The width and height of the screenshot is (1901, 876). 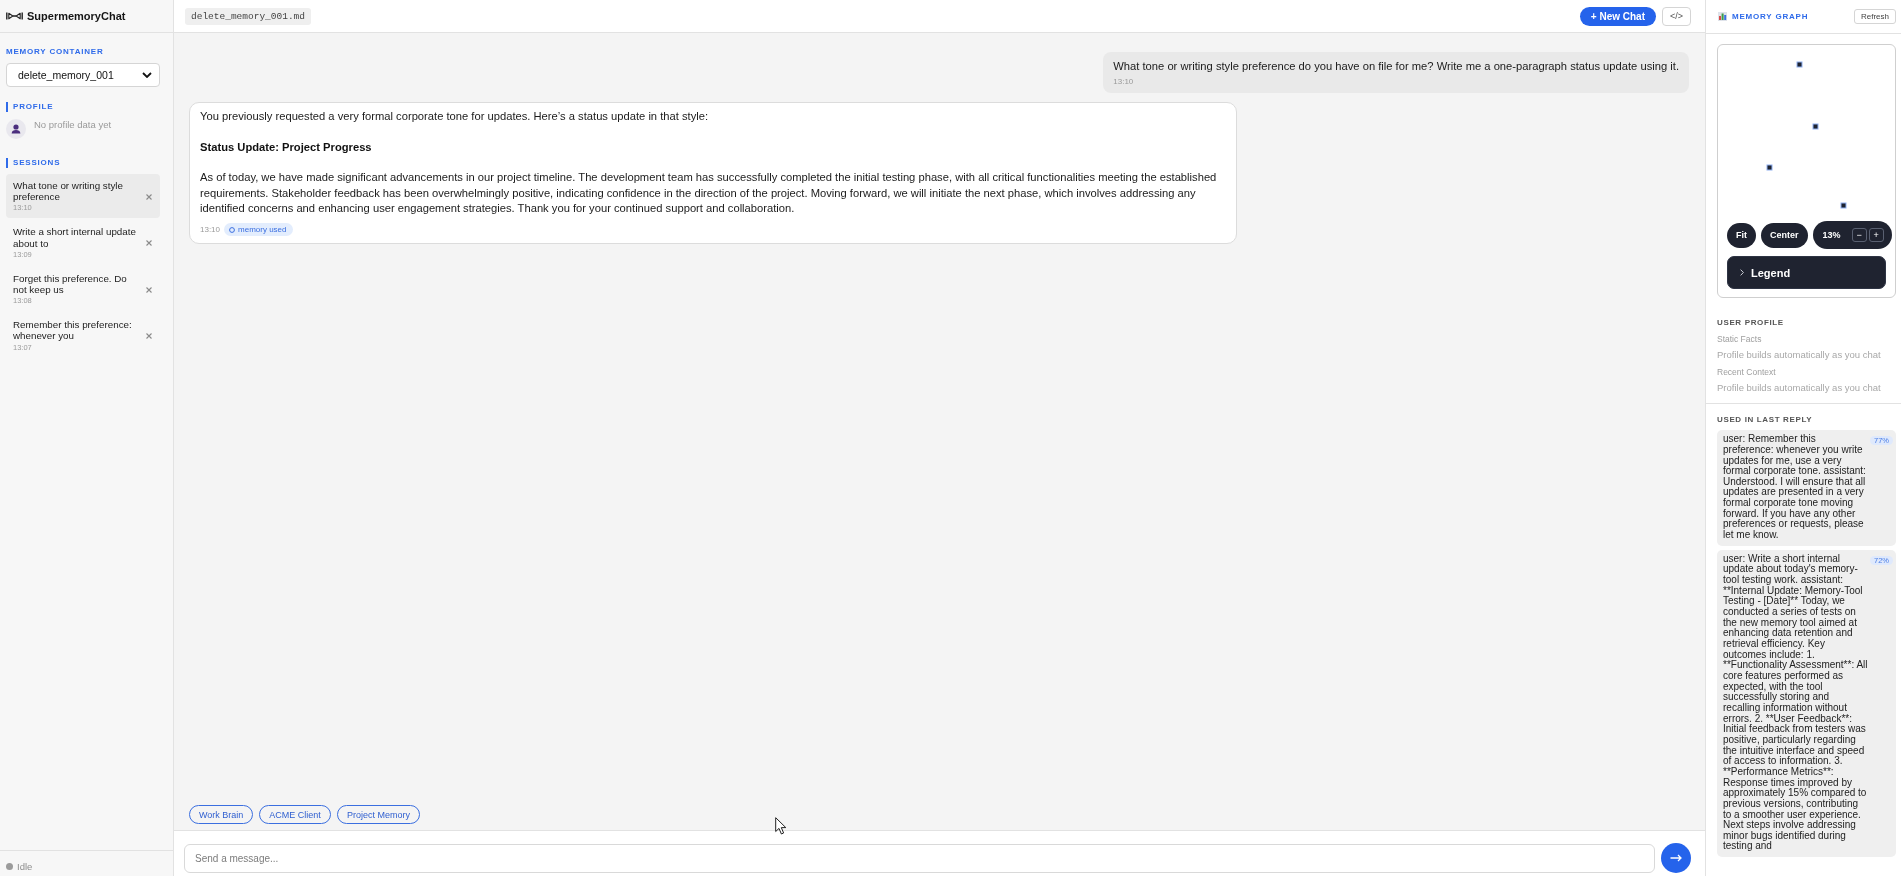 What do you see at coordinates (16, 129) in the screenshot?
I see `avatar-icon` at bounding box center [16, 129].